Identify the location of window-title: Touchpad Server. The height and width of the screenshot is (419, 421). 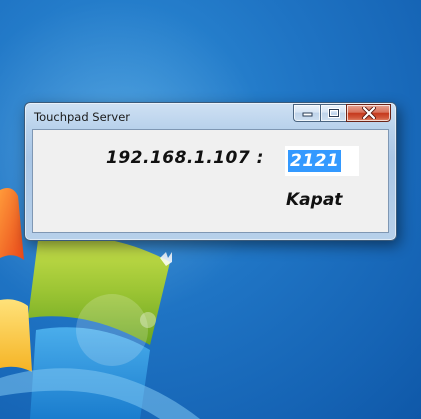
(82, 117).